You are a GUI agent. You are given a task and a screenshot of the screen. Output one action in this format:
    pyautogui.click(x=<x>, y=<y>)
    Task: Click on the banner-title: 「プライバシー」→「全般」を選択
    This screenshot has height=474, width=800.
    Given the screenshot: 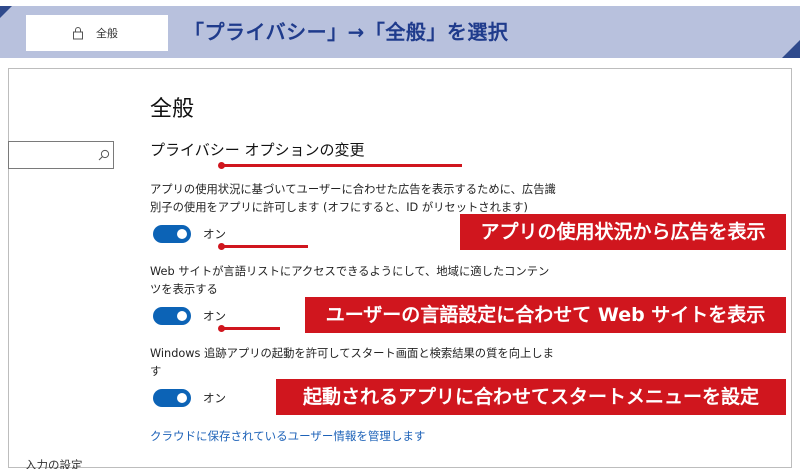 What is the action you would take?
    pyautogui.click(x=346, y=32)
    